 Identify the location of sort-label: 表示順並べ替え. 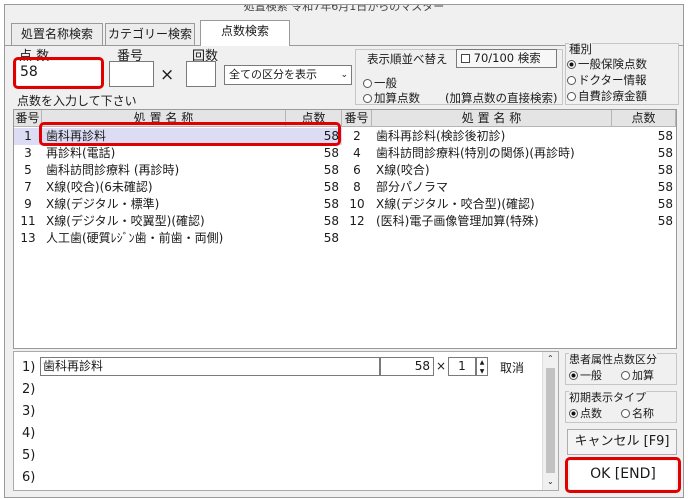
(407, 59).